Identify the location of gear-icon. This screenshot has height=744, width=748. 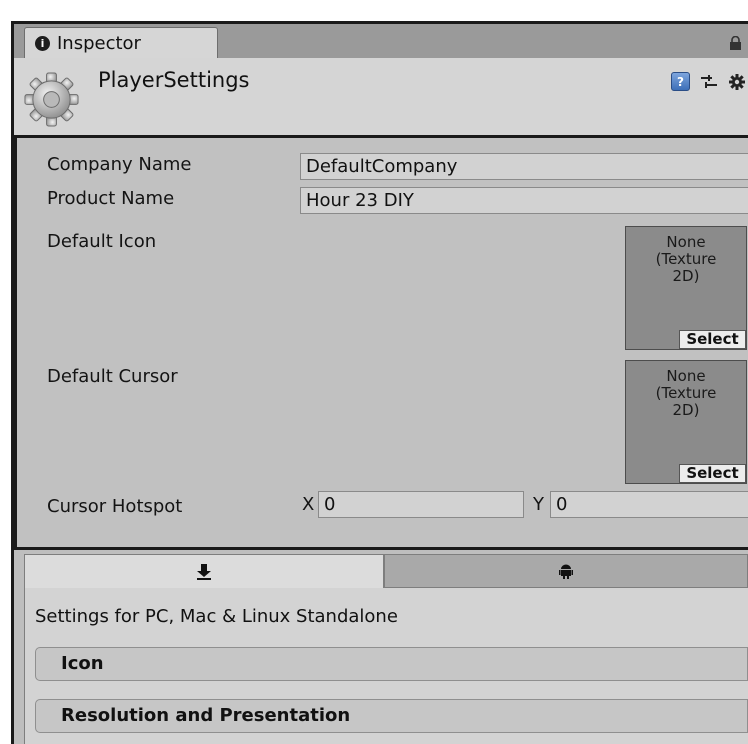
(51, 99).